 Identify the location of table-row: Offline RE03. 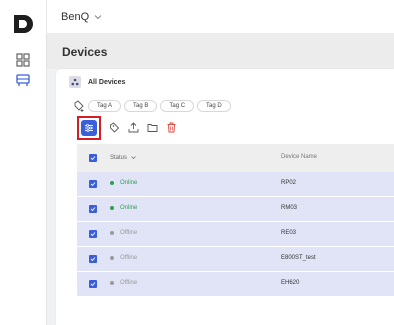
(235, 234).